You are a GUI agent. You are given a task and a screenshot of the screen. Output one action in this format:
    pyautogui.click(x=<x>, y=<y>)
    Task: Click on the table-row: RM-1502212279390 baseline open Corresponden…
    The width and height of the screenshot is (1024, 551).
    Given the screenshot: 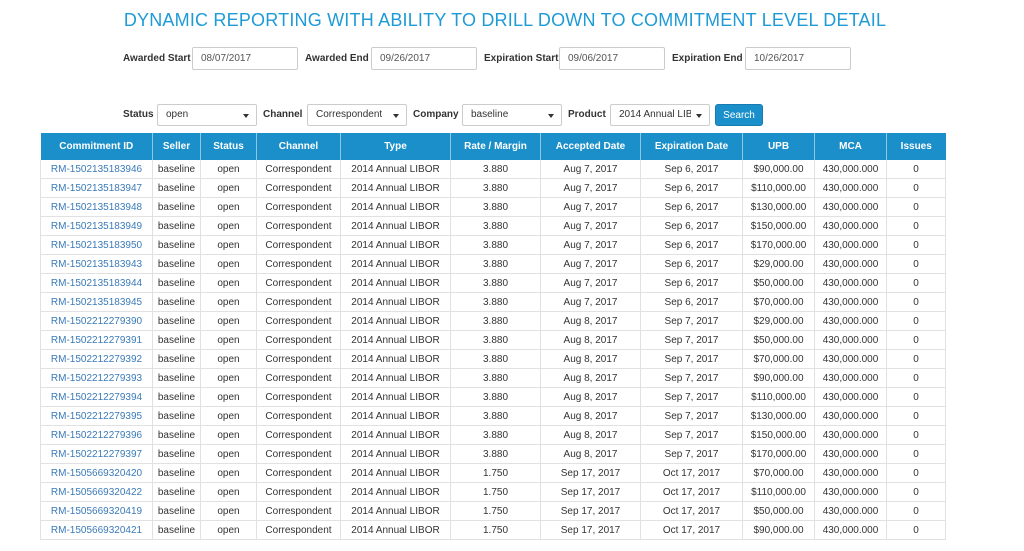 What is the action you would take?
    pyautogui.click(x=493, y=321)
    